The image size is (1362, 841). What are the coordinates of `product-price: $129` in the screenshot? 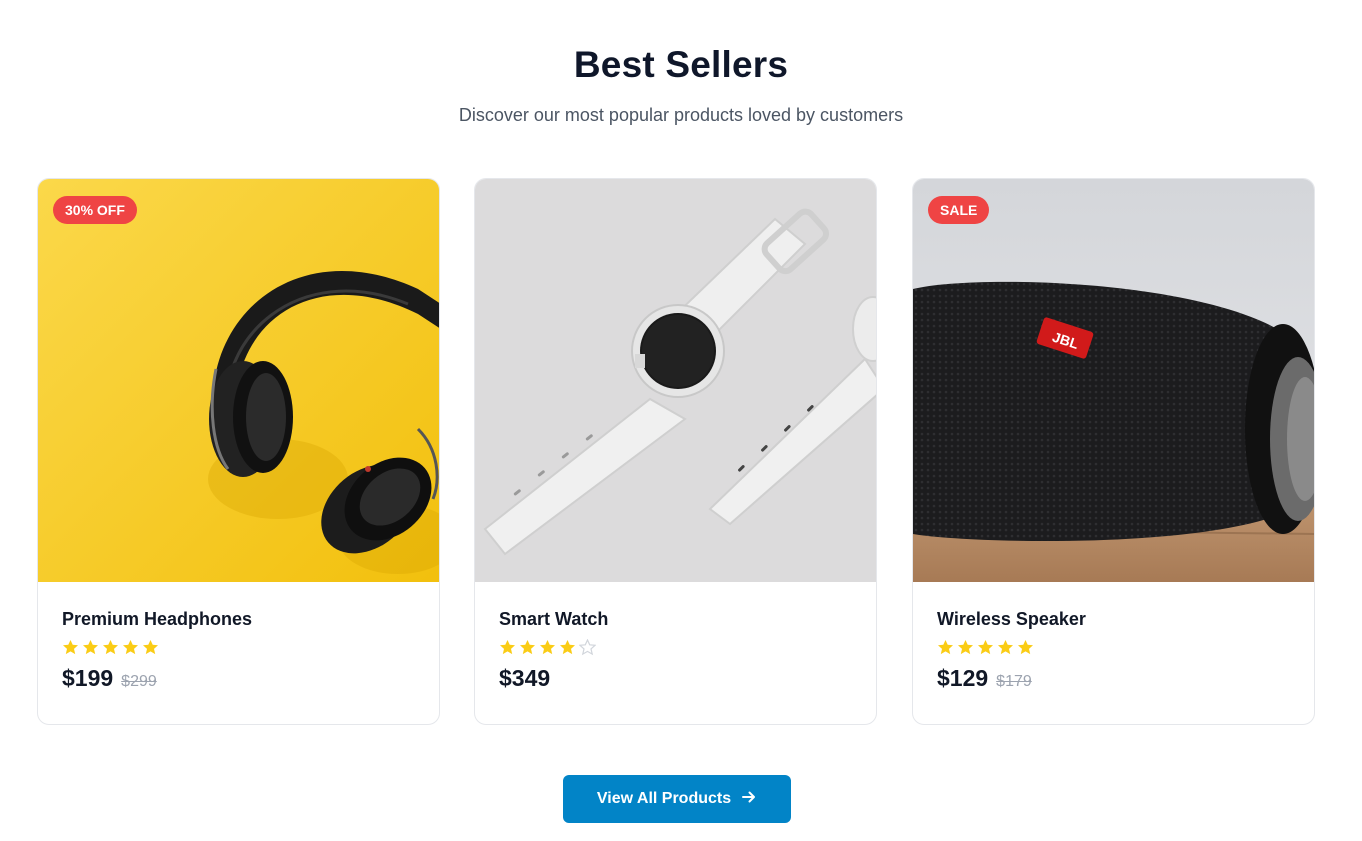 It's located at (963, 678).